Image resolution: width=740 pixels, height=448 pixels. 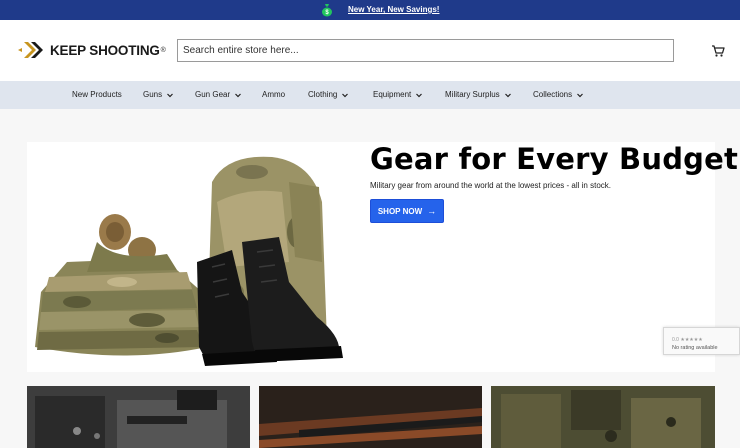 I want to click on nav-item-label: Gun Gear, so click(x=213, y=94).